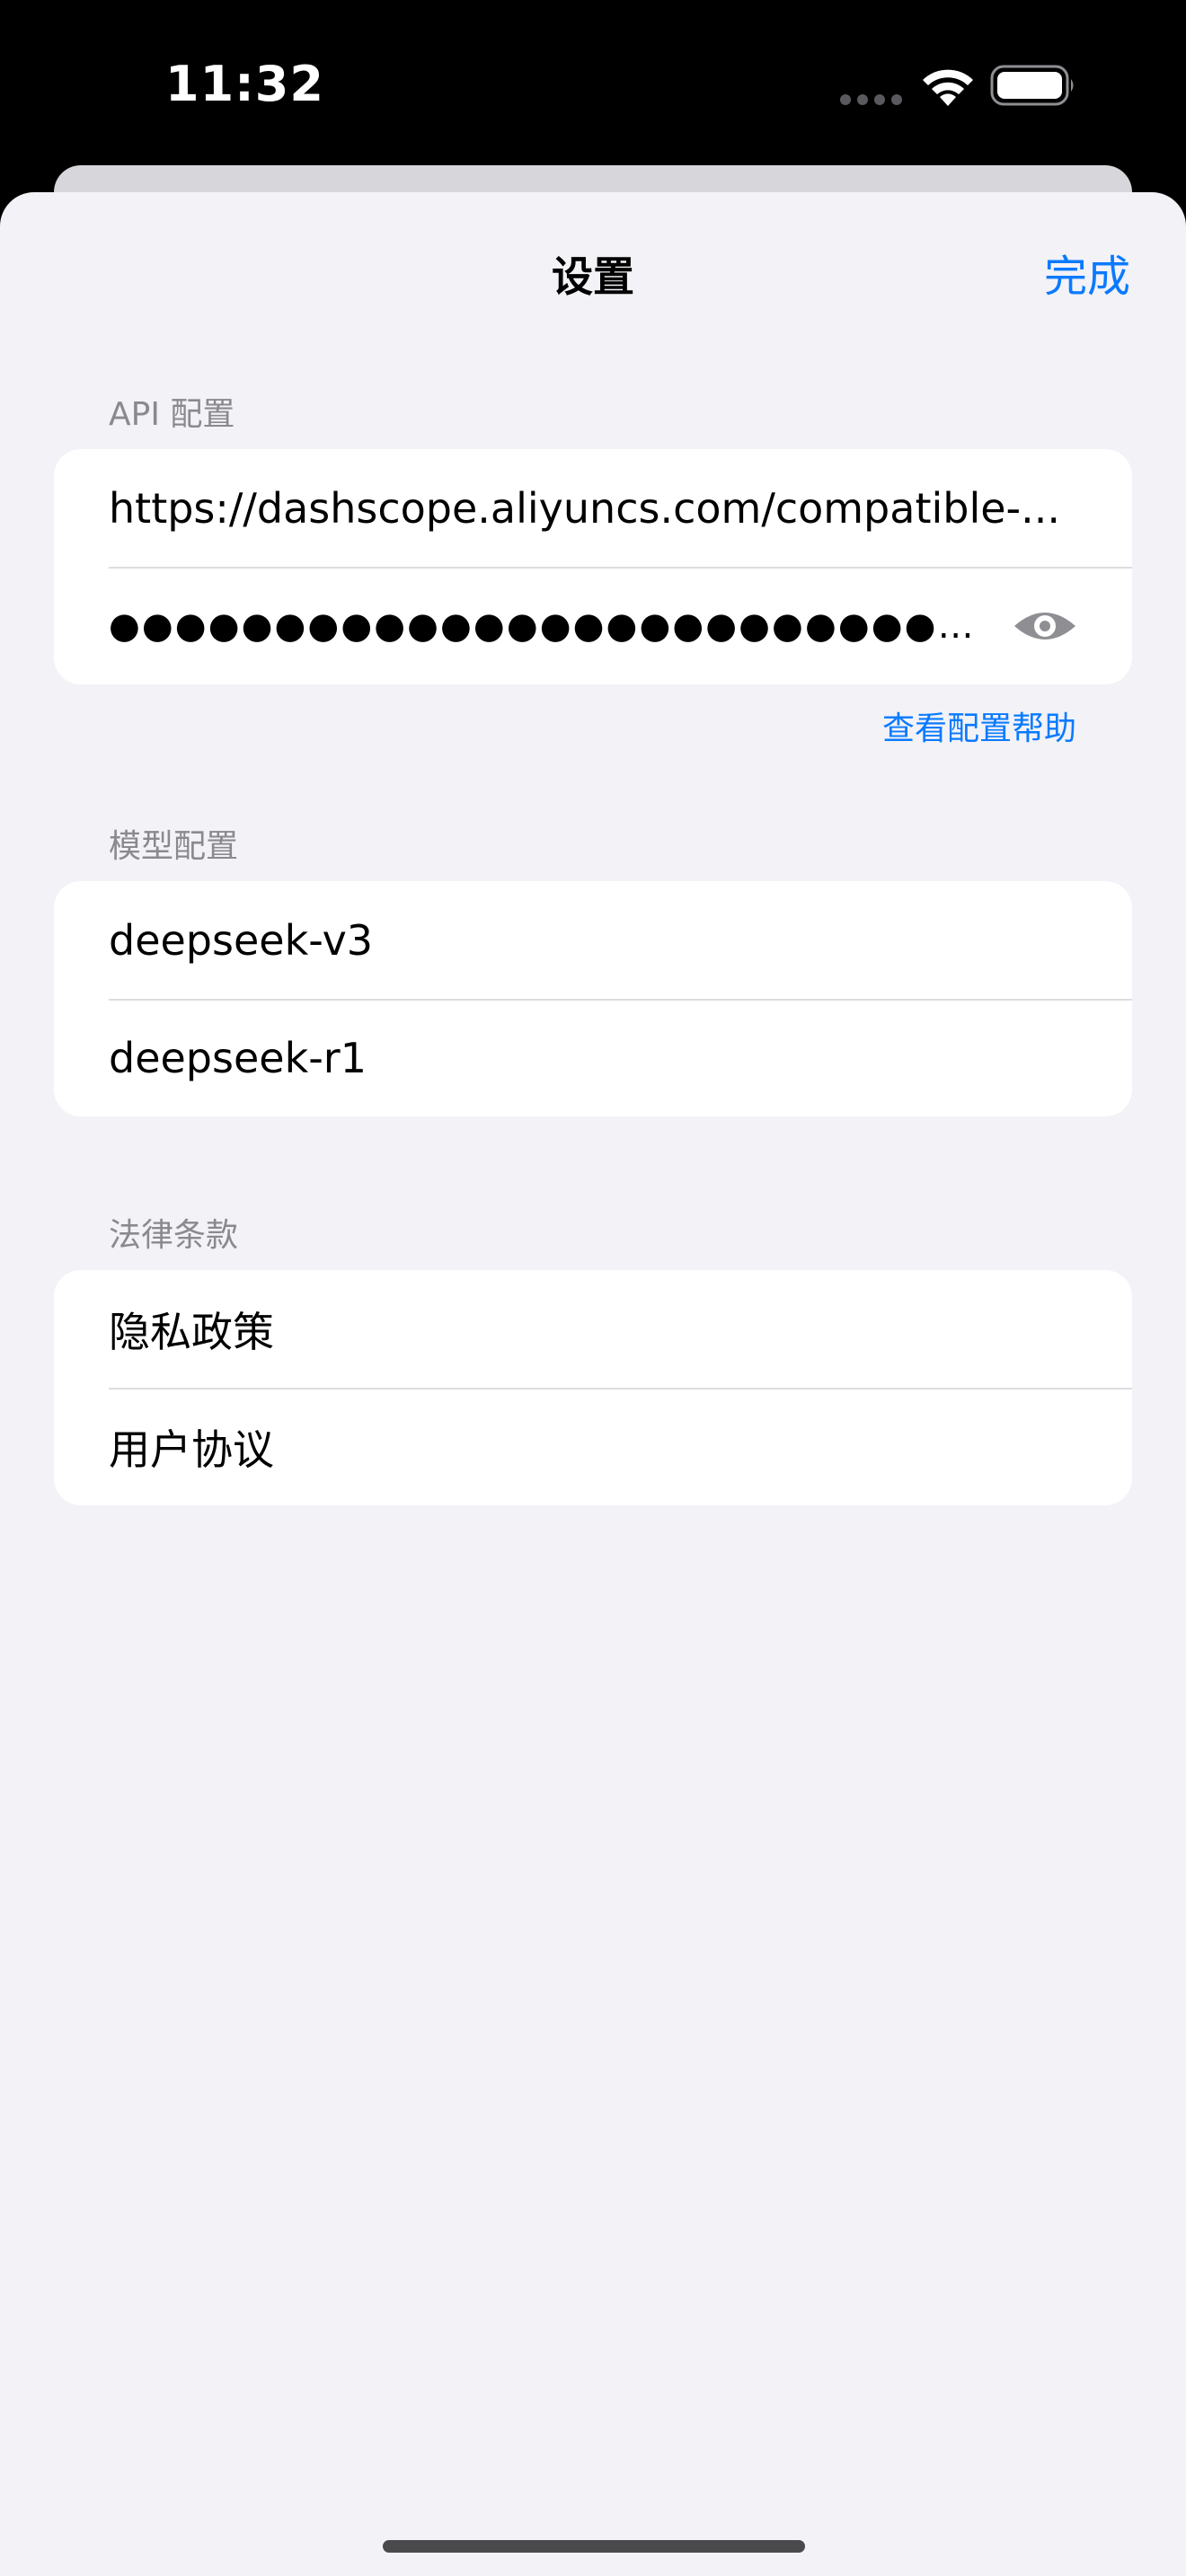 This screenshot has width=1186, height=2576. I want to click on legal-item-label: 用户协议, so click(191, 1449).